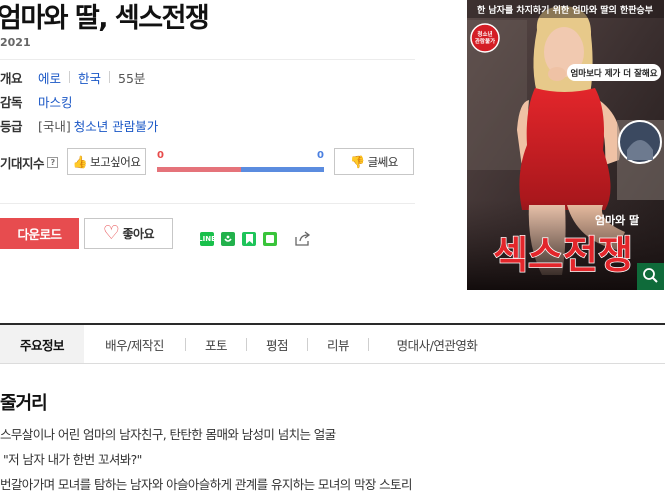  What do you see at coordinates (72, 459) in the screenshot?
I see `synopsis-line: "저 남자 내가 한번 꼬셔봐?"` at bounding box center [72, 459].